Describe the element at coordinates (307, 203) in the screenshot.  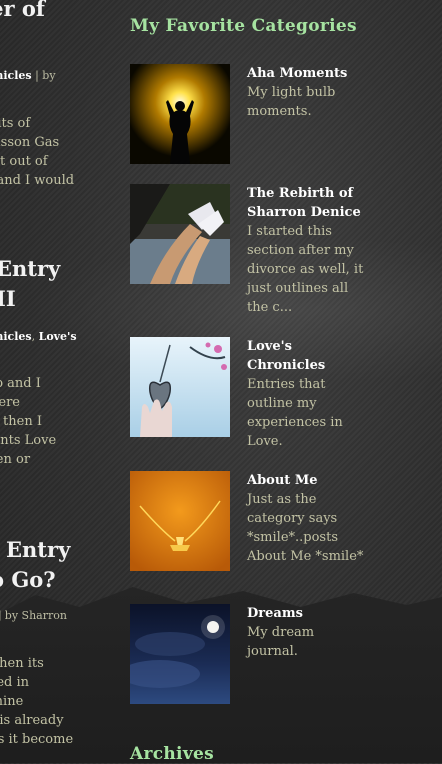
I see `category-link-rebirth: The Rebirth of Sharron Denice` at that location.